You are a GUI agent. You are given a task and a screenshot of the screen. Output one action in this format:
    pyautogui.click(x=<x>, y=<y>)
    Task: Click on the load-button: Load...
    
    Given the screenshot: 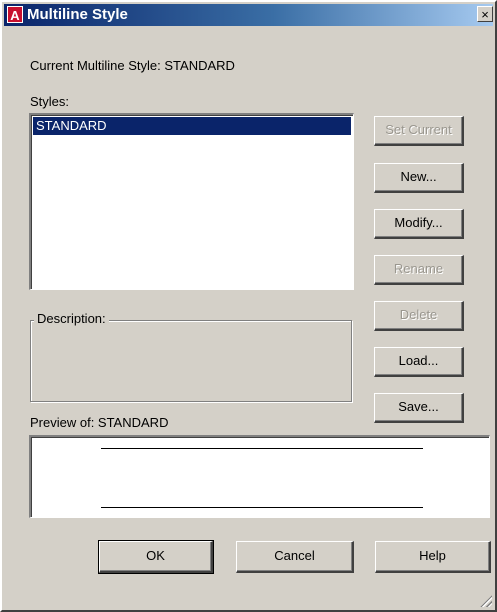 What is the action you would take?
    pyautogui.click(x=419, y=362)
    